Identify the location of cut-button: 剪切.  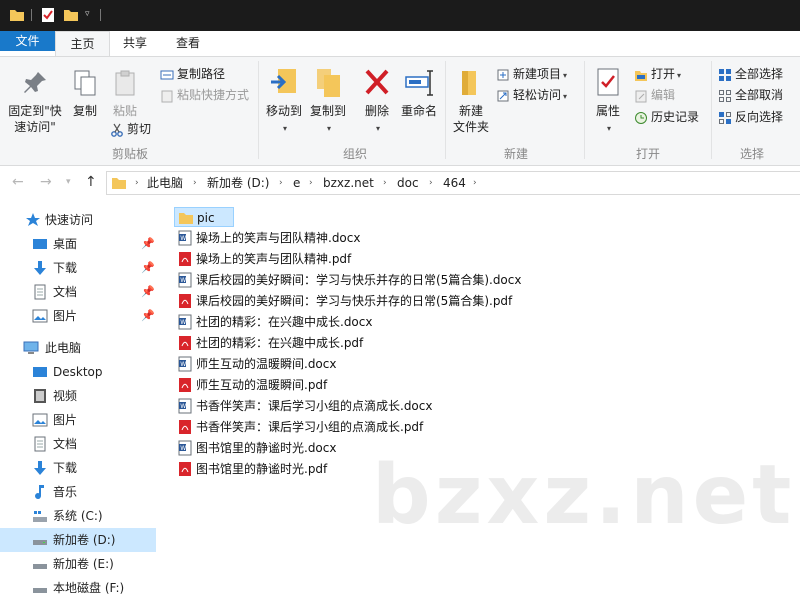
(130, 129).